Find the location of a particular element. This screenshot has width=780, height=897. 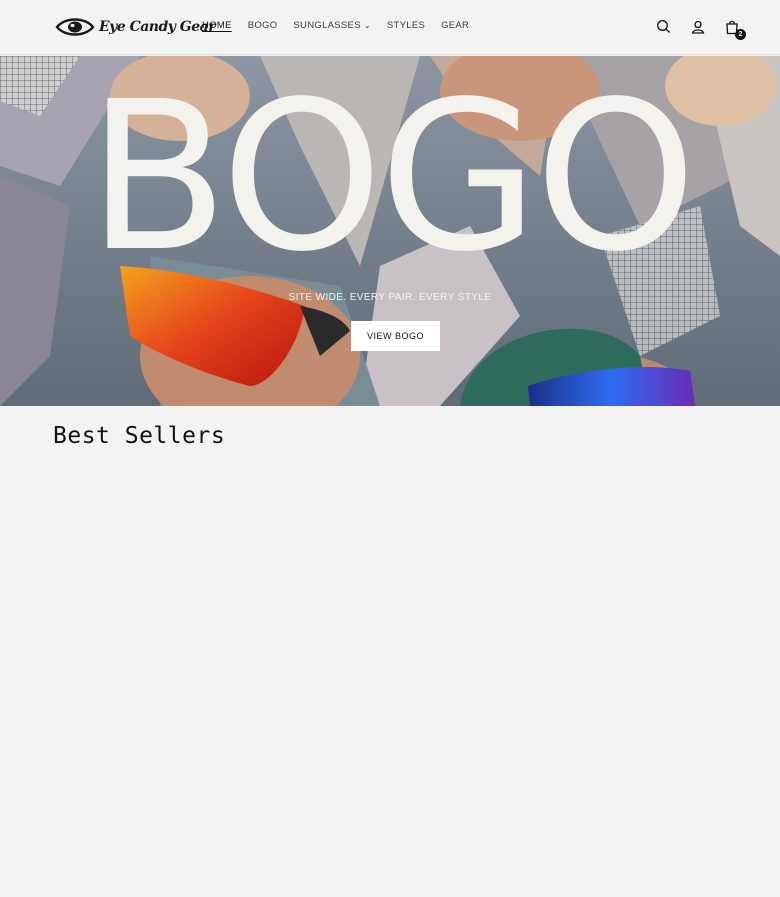

header-actions: 2 is located at coordinates (700, 28).